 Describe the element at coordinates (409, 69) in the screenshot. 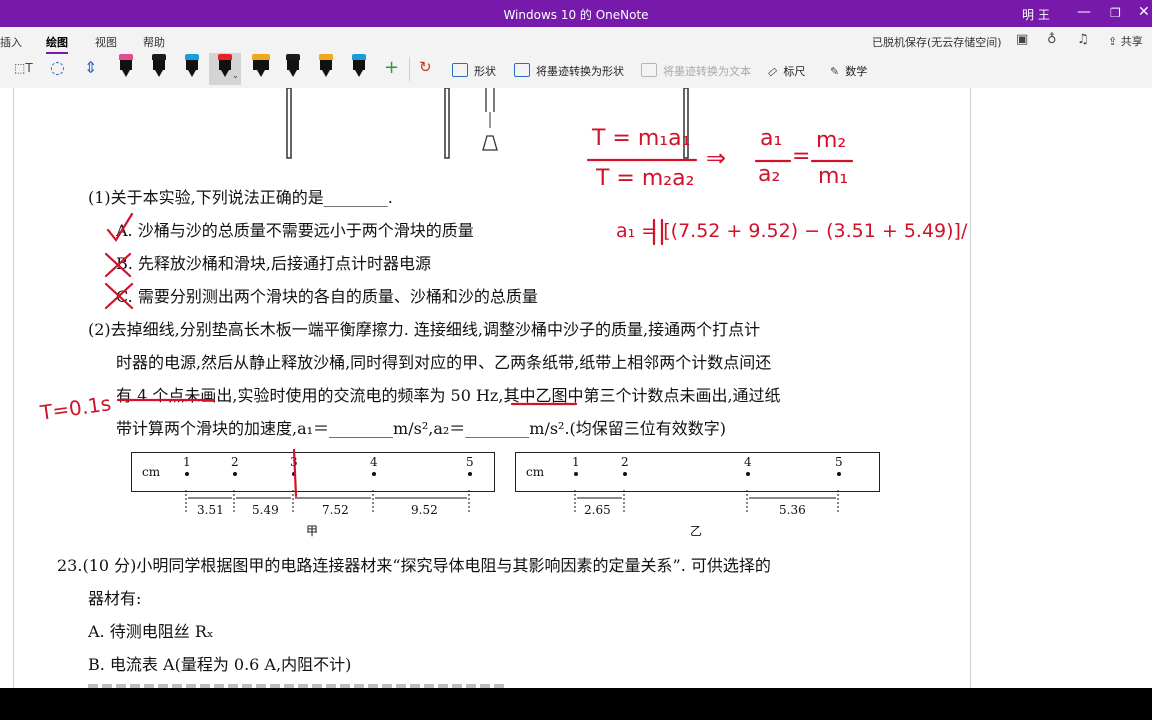

I see `ribbon-separator` at that location.